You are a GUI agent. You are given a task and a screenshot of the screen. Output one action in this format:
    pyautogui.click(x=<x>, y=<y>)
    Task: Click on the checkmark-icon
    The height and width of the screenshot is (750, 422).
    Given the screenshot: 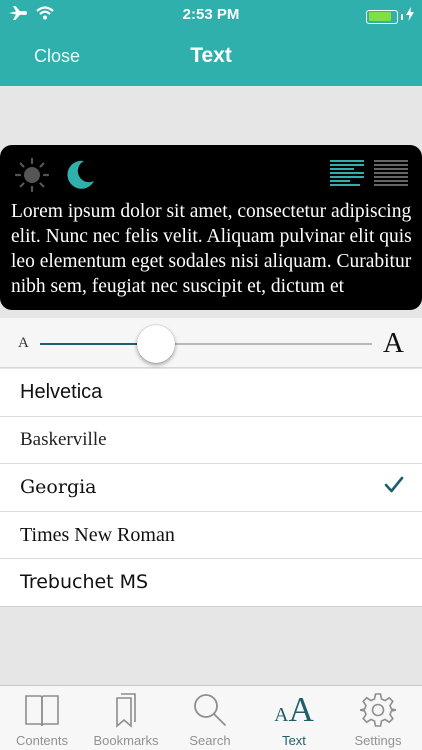 What is the action you would take?
    pyautogui.click(x=394, y=487)
    